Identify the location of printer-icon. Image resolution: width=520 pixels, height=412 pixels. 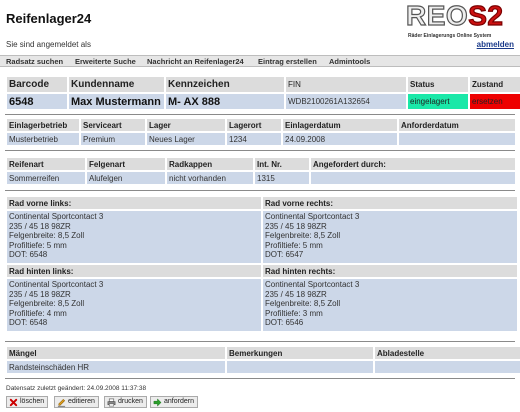
(111, 402).